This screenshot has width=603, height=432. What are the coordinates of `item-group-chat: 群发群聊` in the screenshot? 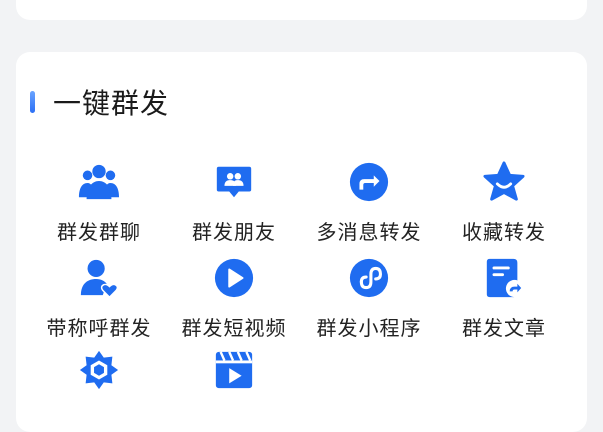 It's located at (99, 202).